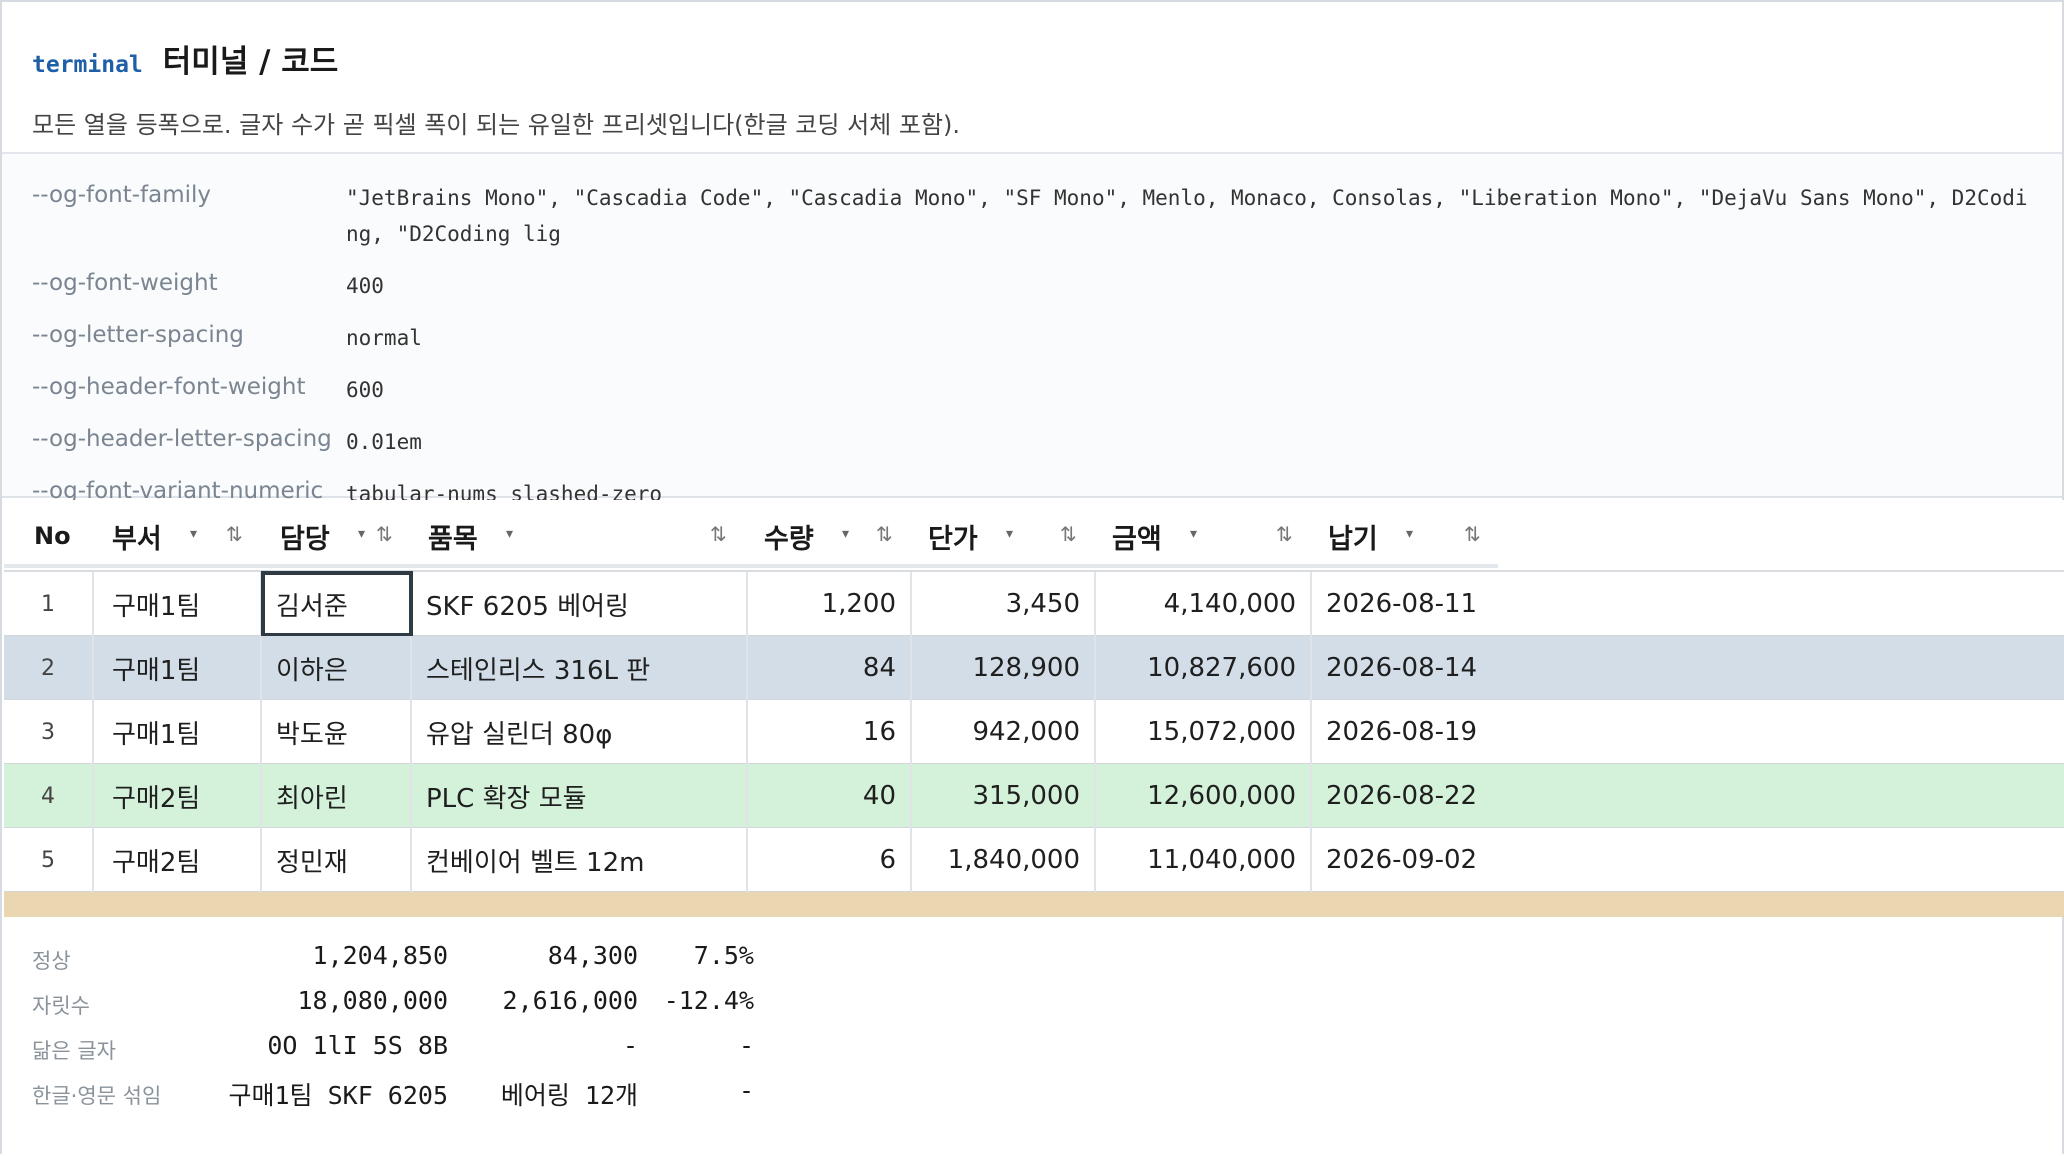  What do you see at coordinates (1004, 860) in the screenshot?
I see `cell-price: 1,840,000` at bounding box center [1004, 860].